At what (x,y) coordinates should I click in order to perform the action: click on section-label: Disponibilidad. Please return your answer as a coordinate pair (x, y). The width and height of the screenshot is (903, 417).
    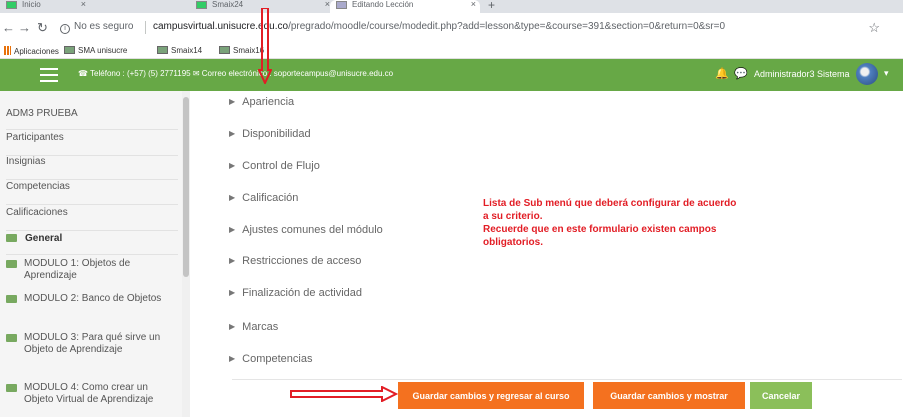
    Looking at the image, I should click on (276, 134).